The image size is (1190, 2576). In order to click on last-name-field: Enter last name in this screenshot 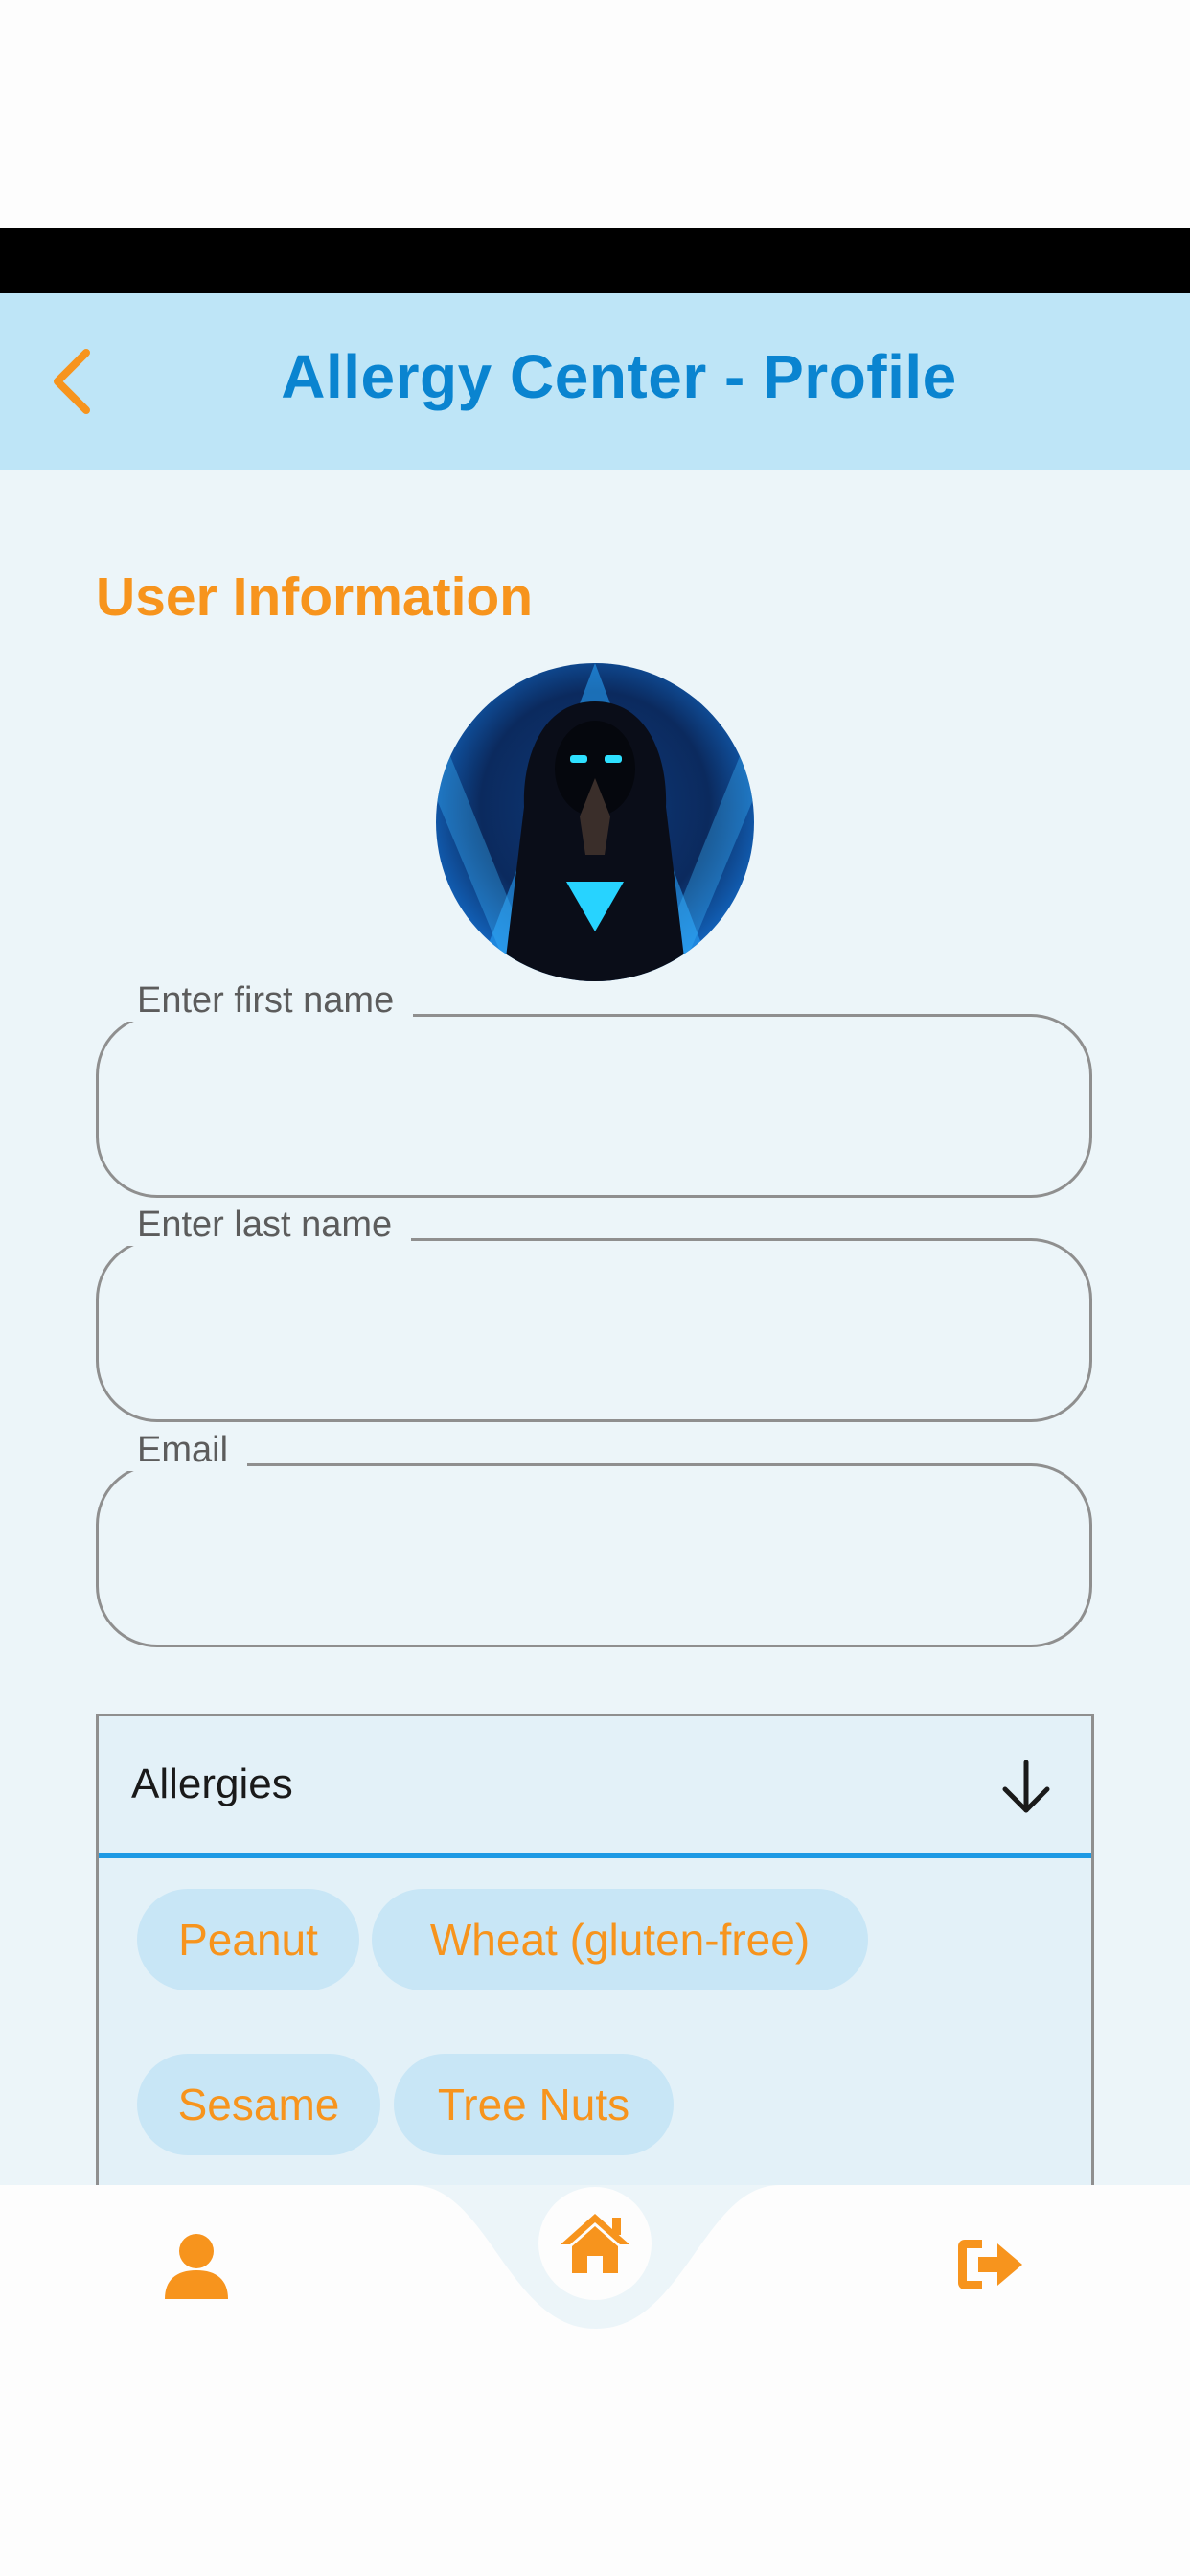, I will do `click(594, 1313)`.